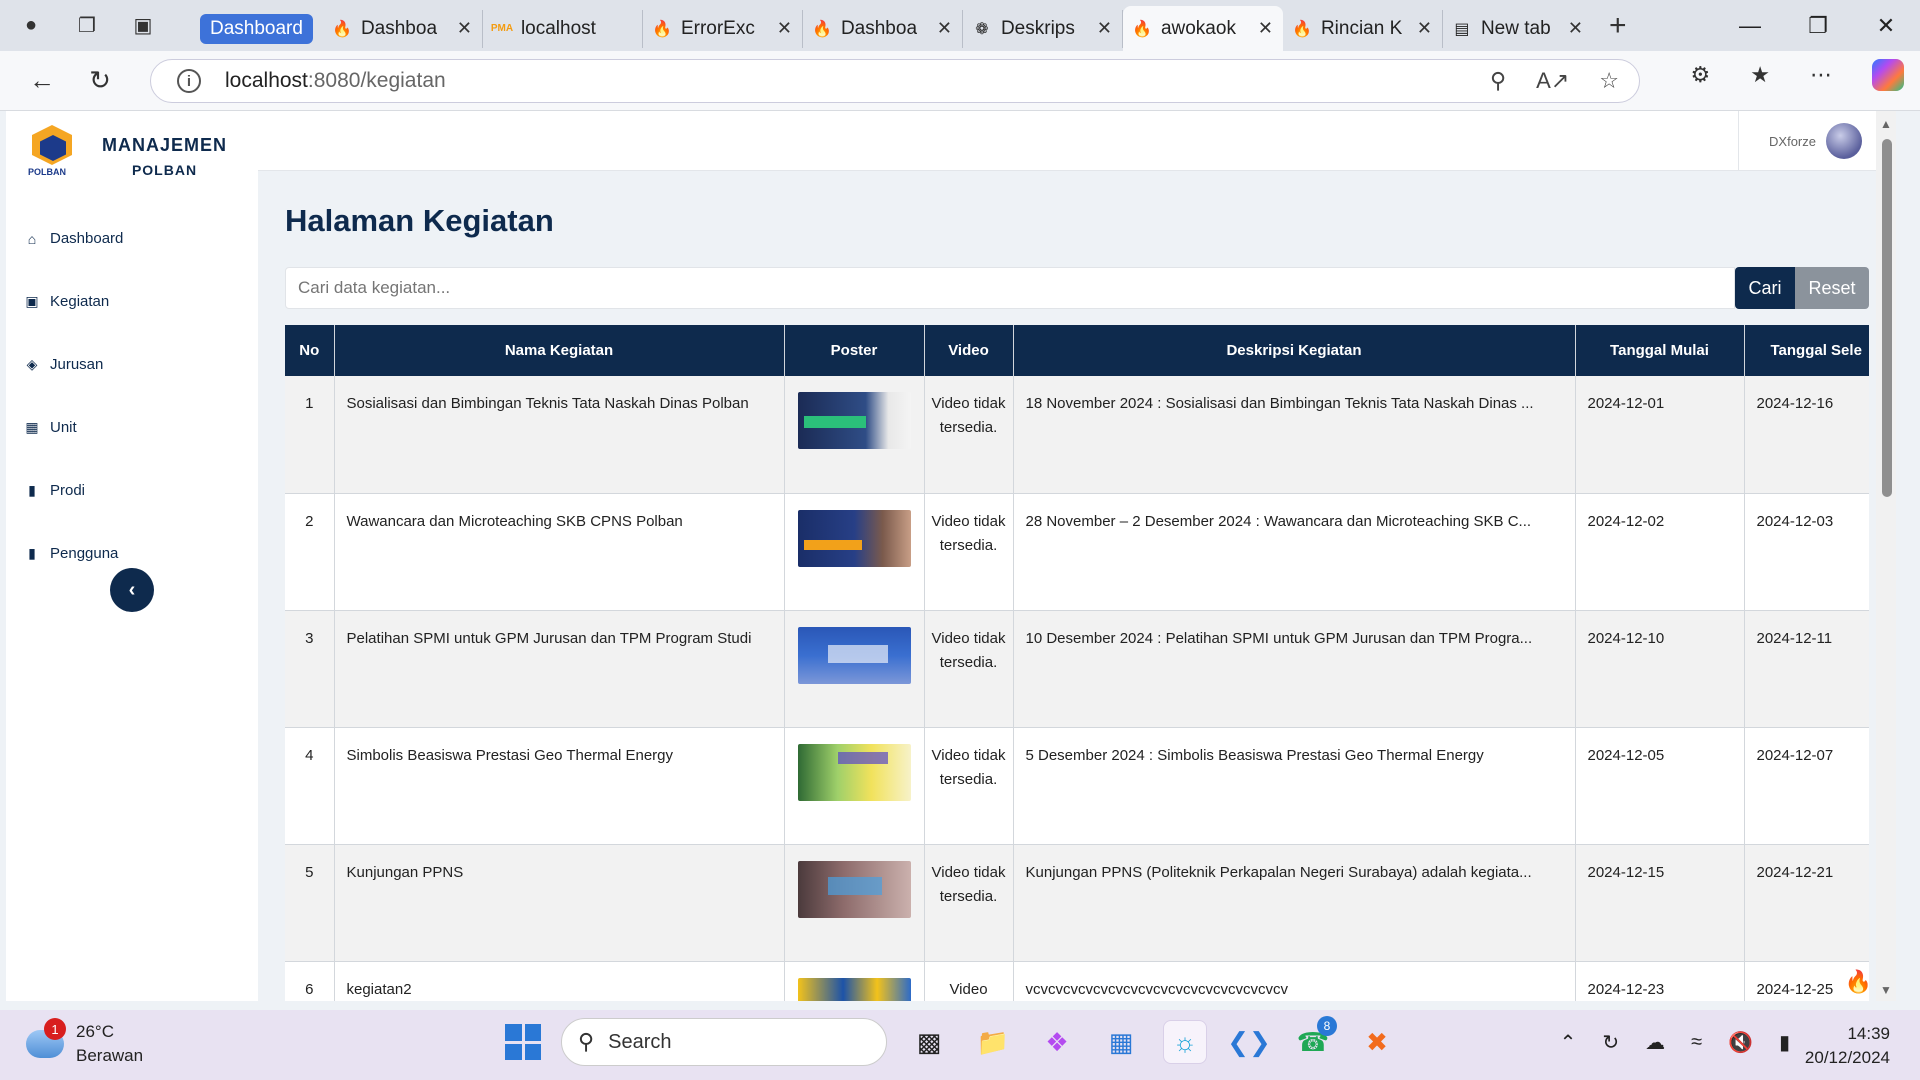 The image size is (1920, 1080). What do you see at coordinates (563, 28) in the screenshot?
I see `browser-tab: PMA localhost` at bounding box center [563, 28].